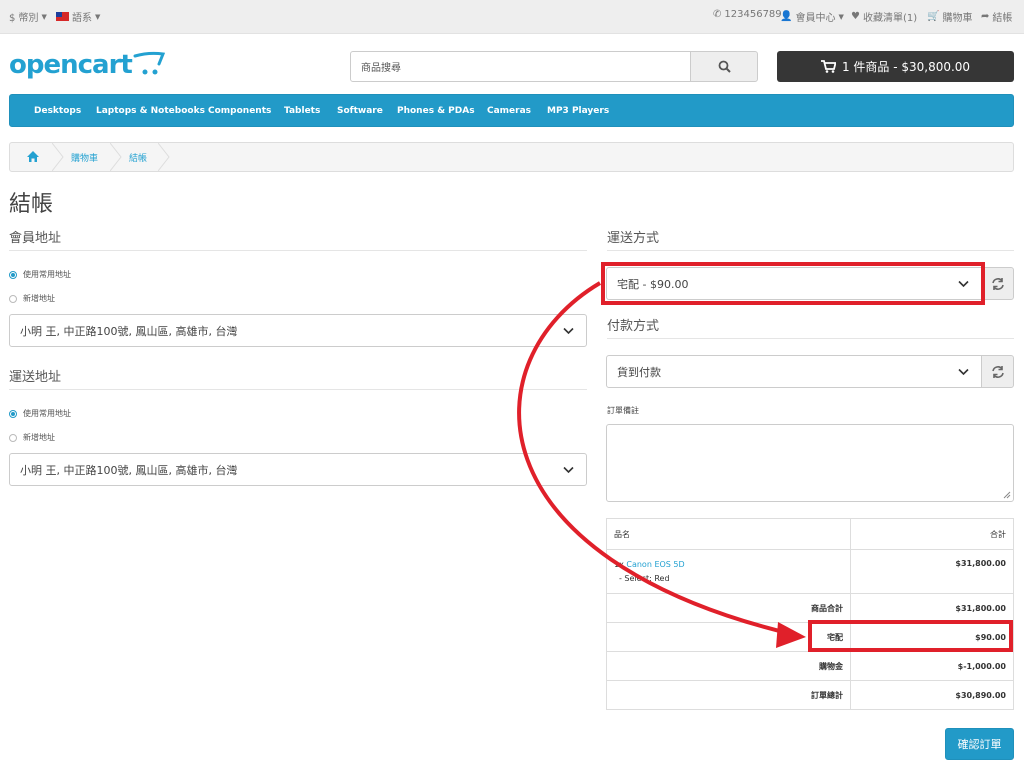 The width and height of the screenshot is (1024, 783). What do you see at coordinates (985, 16) in the screenshot?
I see `share-icon: ➦` at bounding box center [985, 16].